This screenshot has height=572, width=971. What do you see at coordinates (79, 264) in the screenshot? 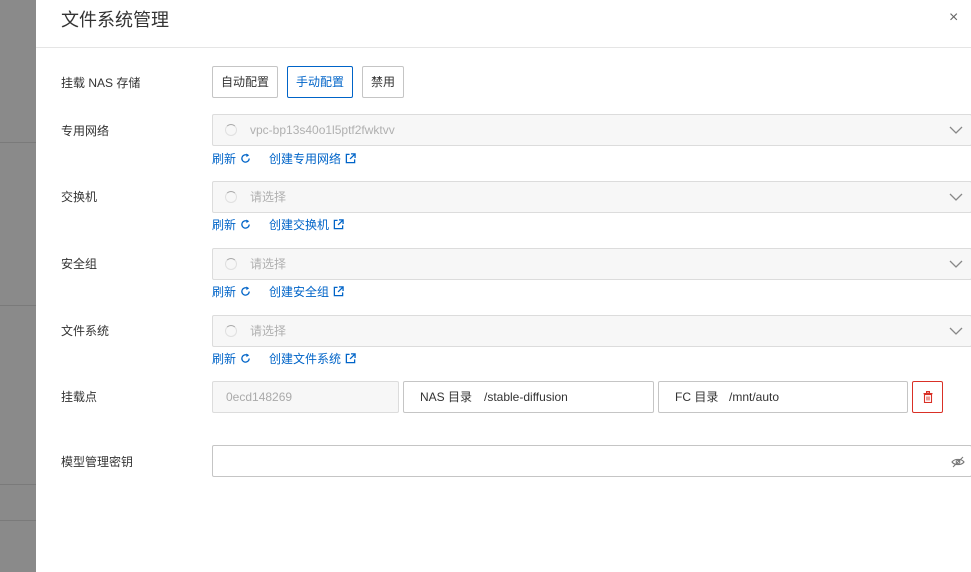
I see `security-group-label: 安全组` at bounding box center [79, 264].